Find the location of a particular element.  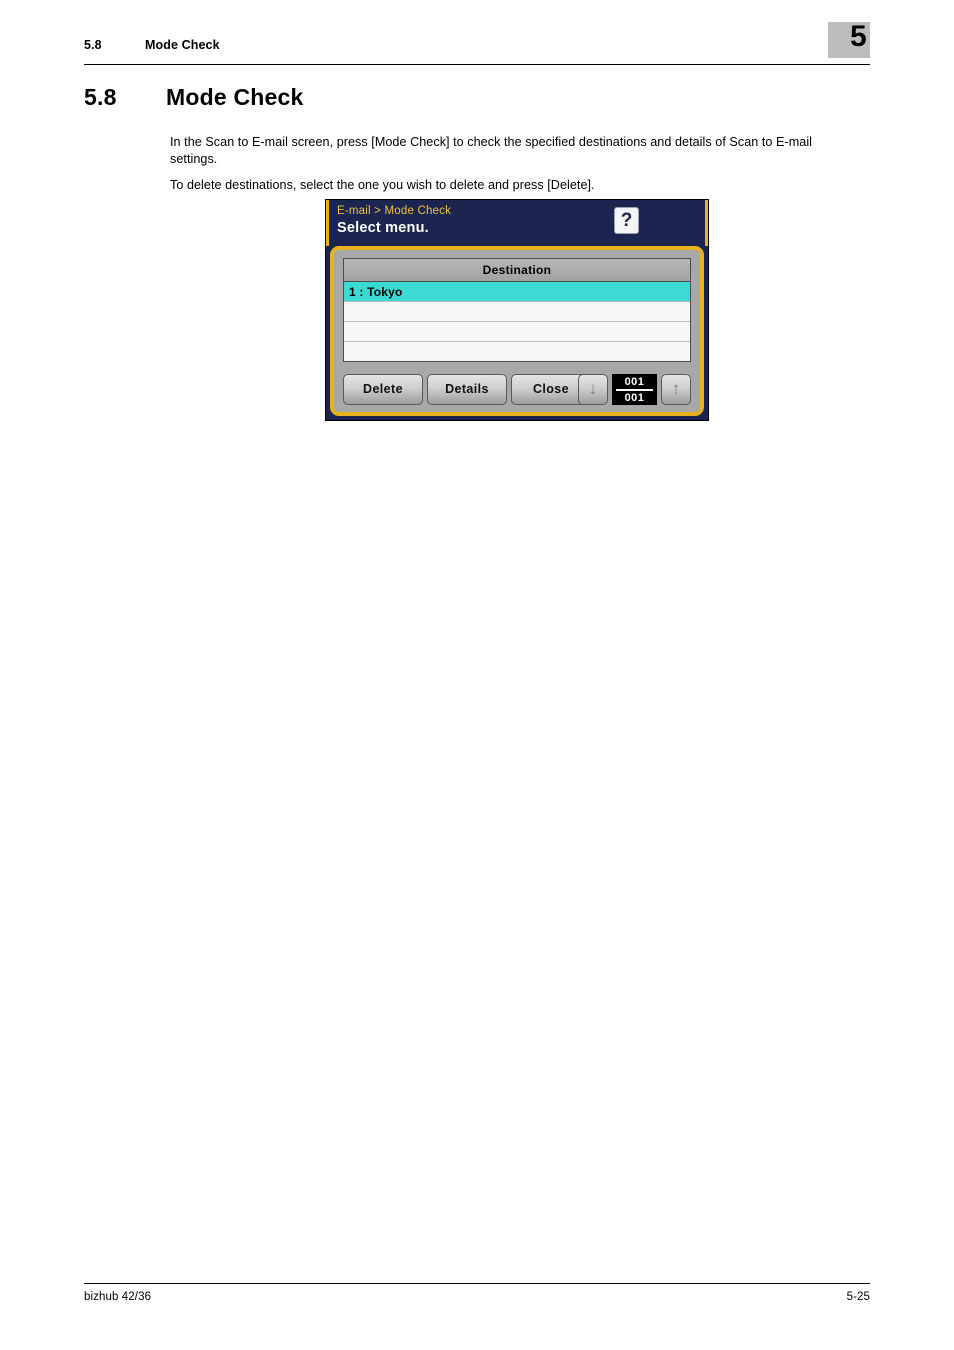

footer-divider is located at coordinates (477, 1283).